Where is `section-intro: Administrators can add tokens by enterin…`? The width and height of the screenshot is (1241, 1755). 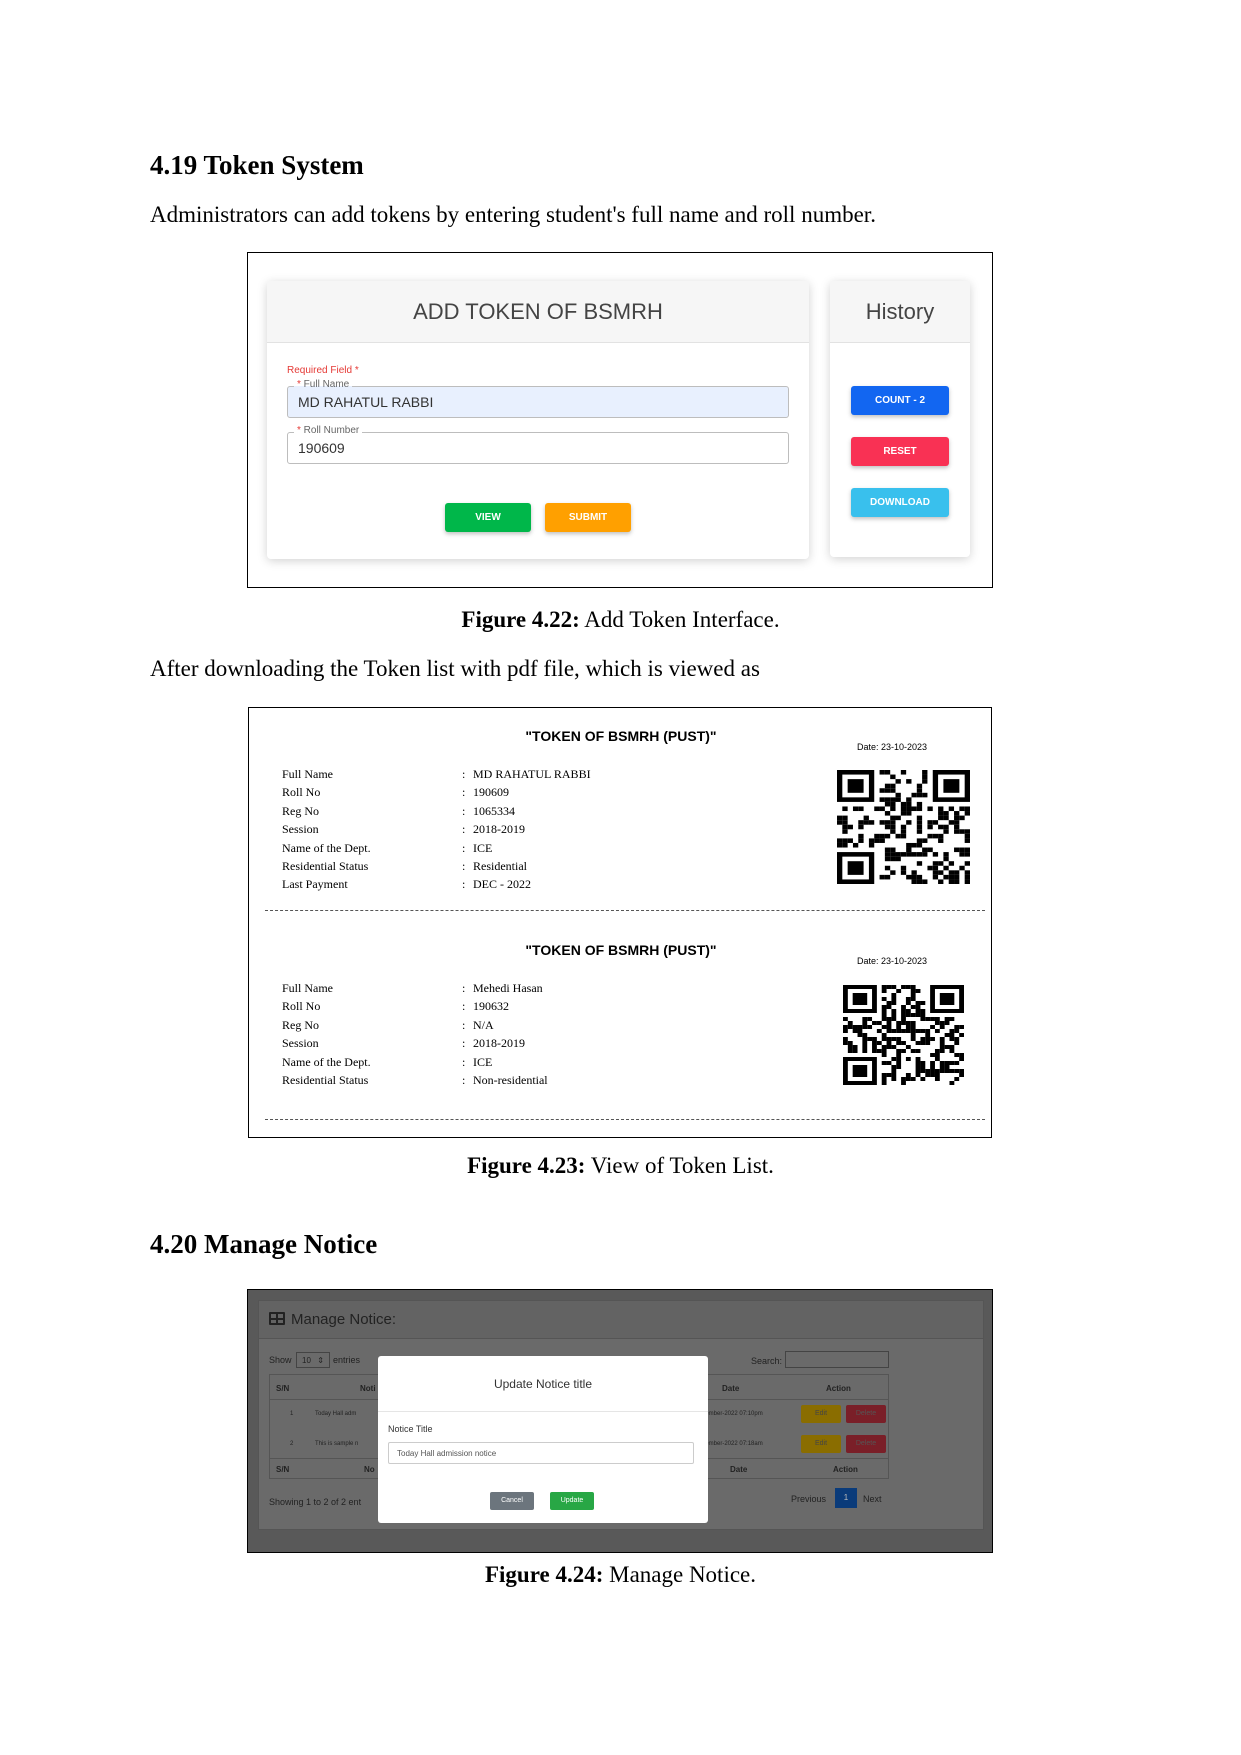 section-intro: Administrators can add tokens by enterin… is located at coordinates (513, 214).